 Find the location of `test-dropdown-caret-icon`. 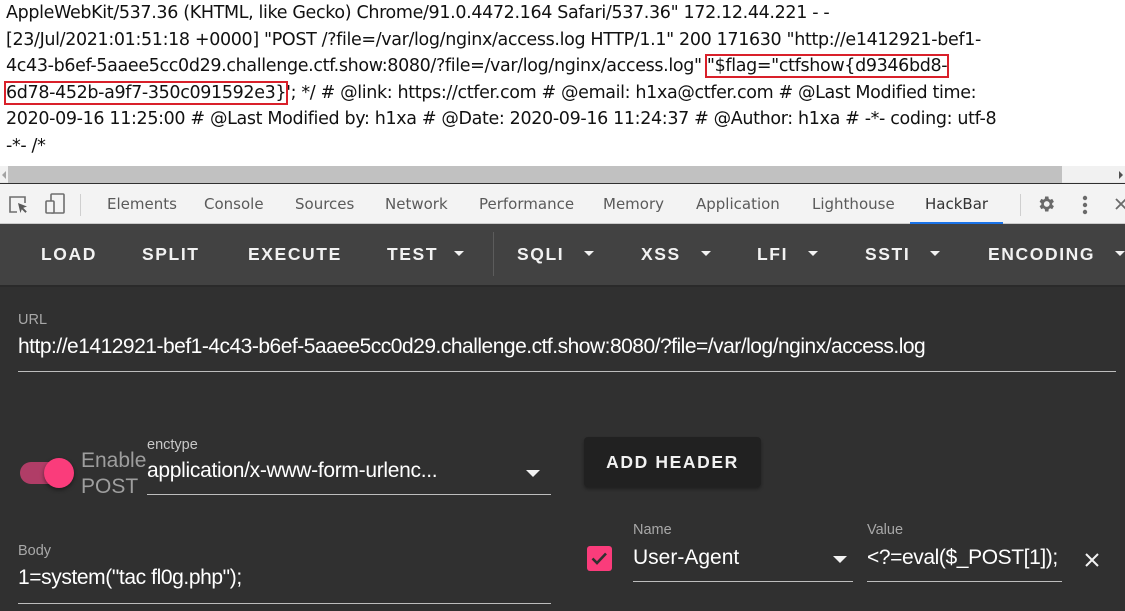

test-dropdown-caret-icon is located at coordinates (459, 253).